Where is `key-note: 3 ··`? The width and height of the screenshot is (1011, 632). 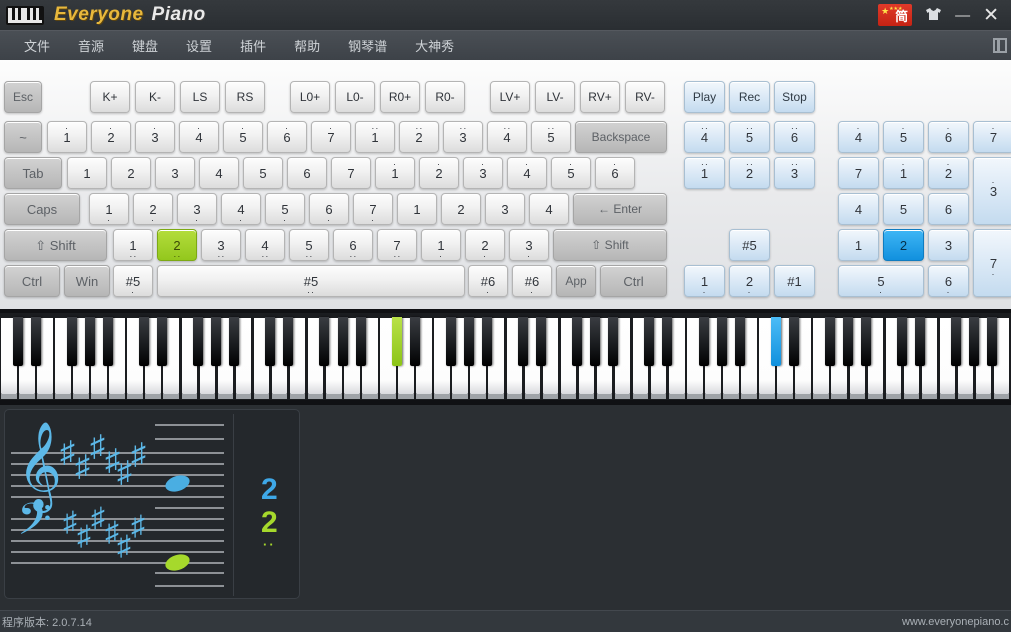 key-note: 3 ·· is located at coordinates (463, 137).